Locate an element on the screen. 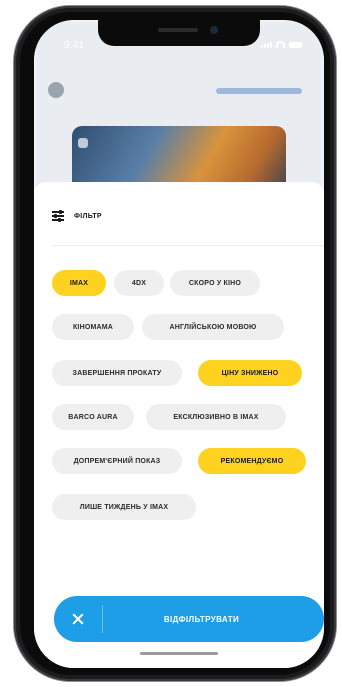 The image size is (342, 687). chip-imax: IMAX is located at coordinates (79, 283).